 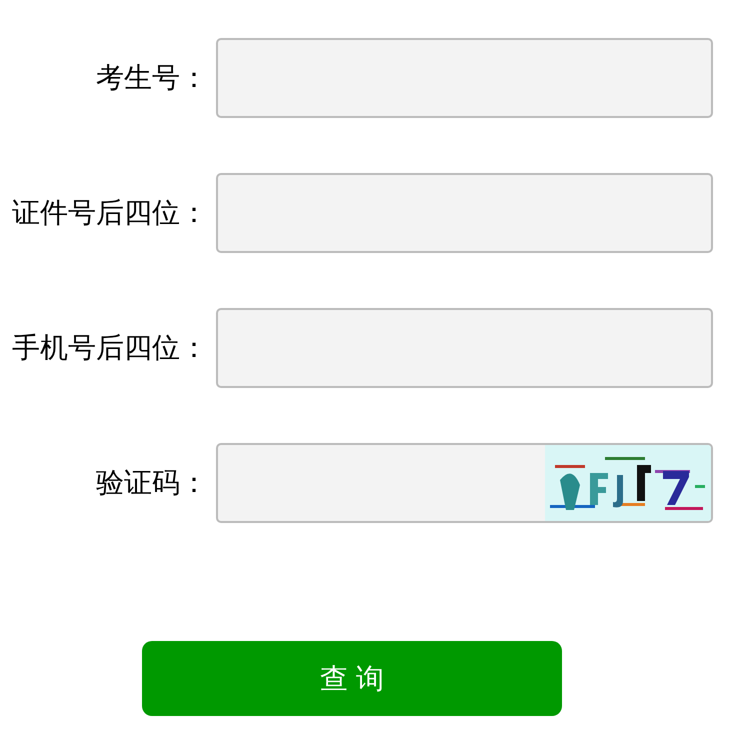 I want to click on field-label: 证件号后四位：, so click(x=110, y=213).